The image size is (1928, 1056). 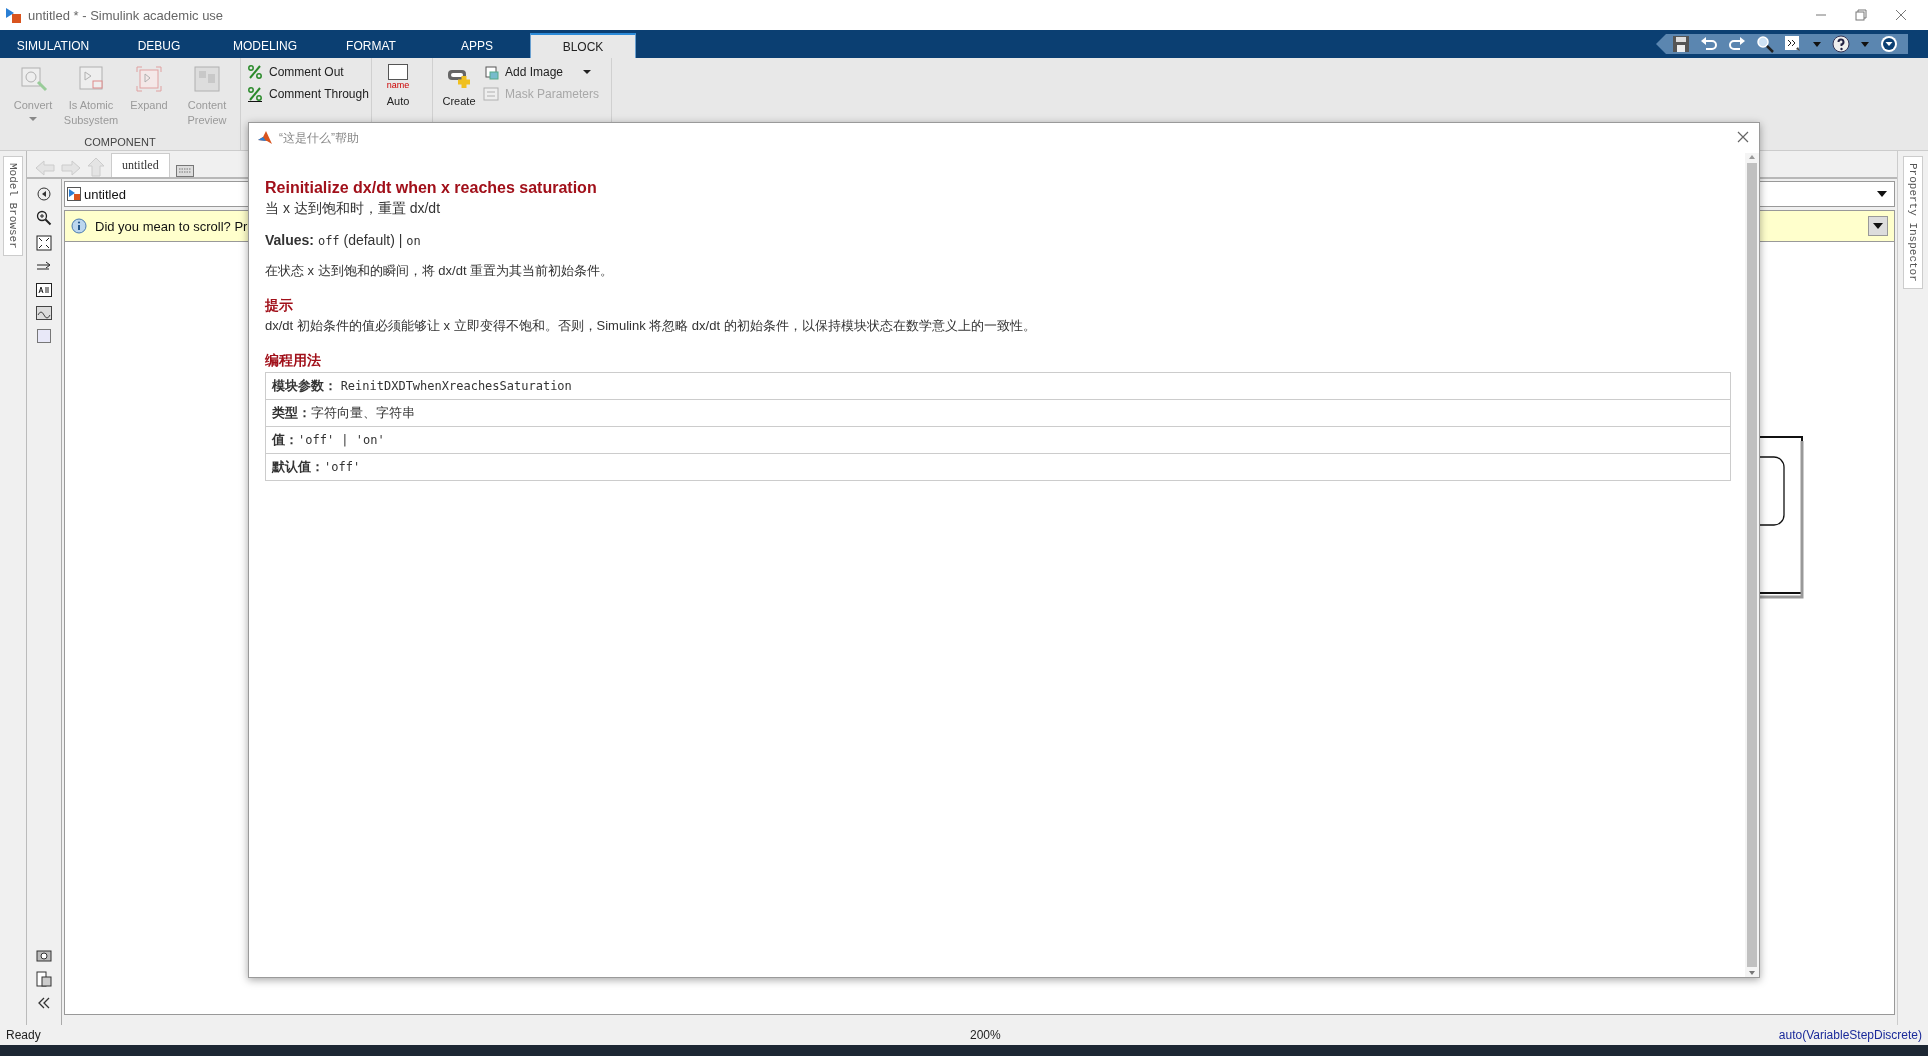 What do you see at coordinates (13, 206) in the screenshot?
I see `side-tab: Model Browser` at bounding box center [13, 206].